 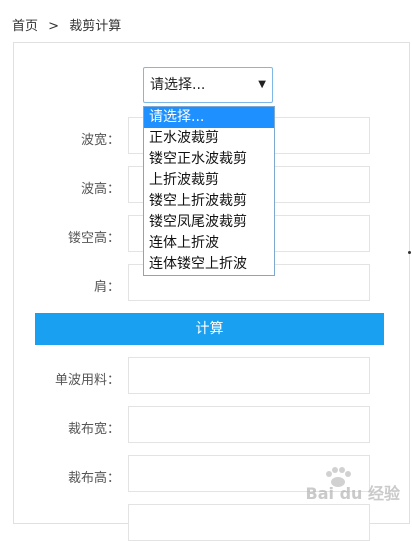 What do you see at coordinates (208, 85) in the screenshot?
I see `type-select: 请选择... ▼` at bounding box center [208, 85].